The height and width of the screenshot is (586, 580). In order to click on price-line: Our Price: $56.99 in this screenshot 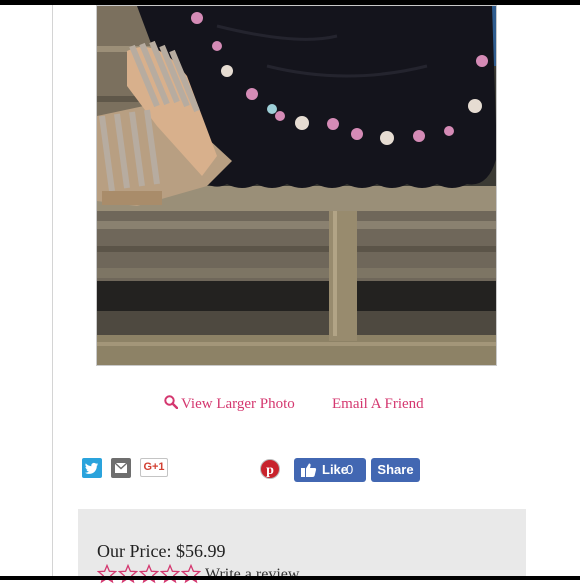, I will do `click(161, 551)`.